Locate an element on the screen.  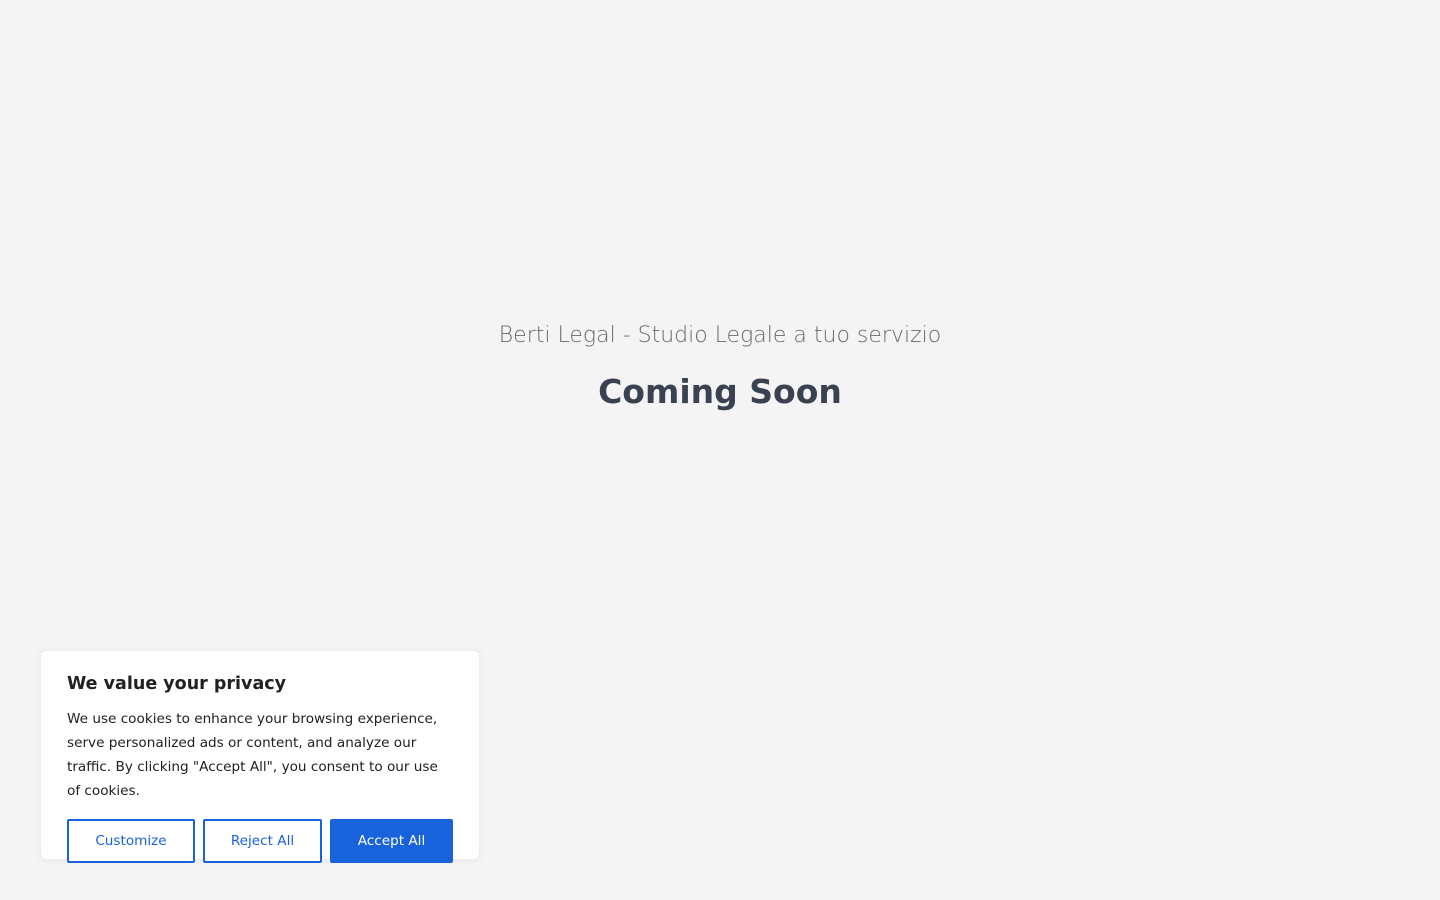
reject-all-button: Reject All is located at coordinates (262, 841).